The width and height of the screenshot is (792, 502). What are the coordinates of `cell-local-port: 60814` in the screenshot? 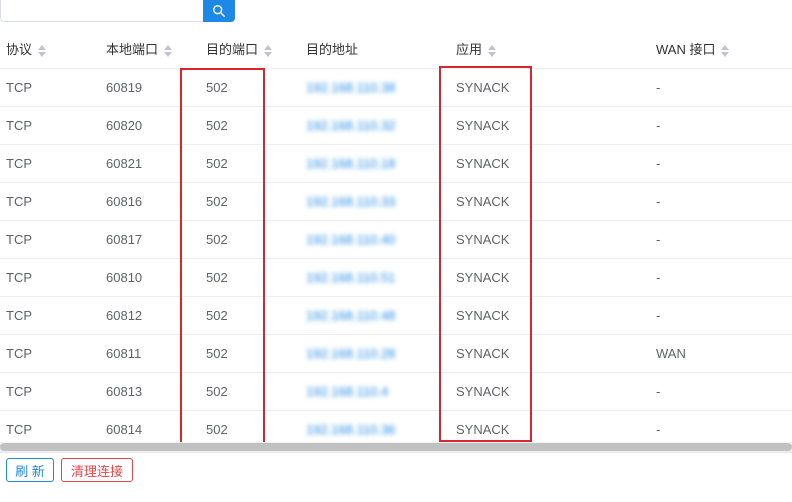 It's located at (150, 426).